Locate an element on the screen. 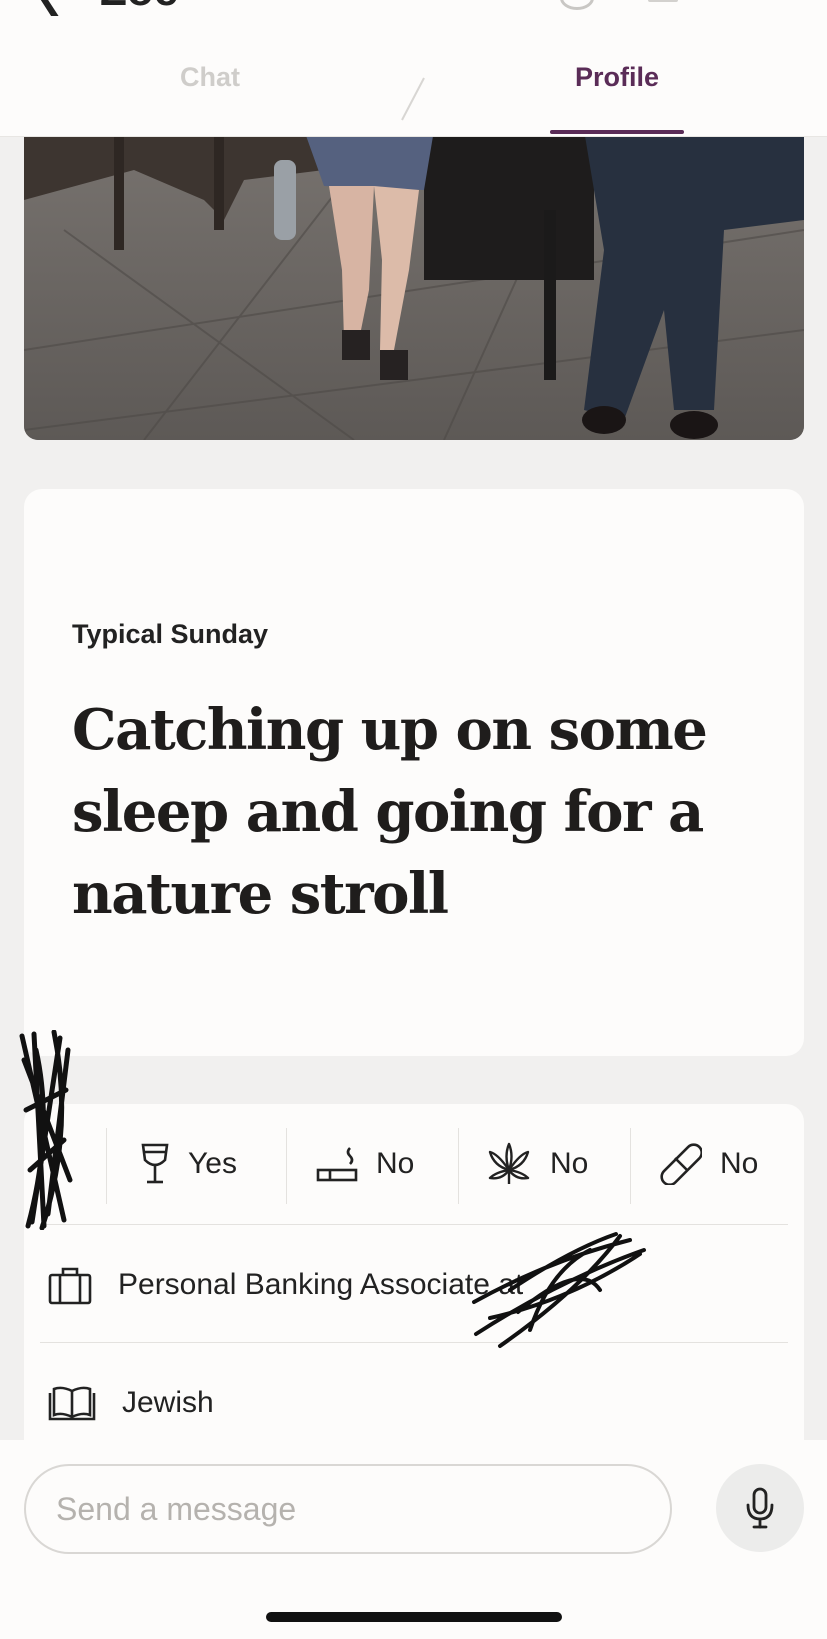 The width and height of the screenshot is (827, 1639). more-icon is located at coordinates (577, 5).